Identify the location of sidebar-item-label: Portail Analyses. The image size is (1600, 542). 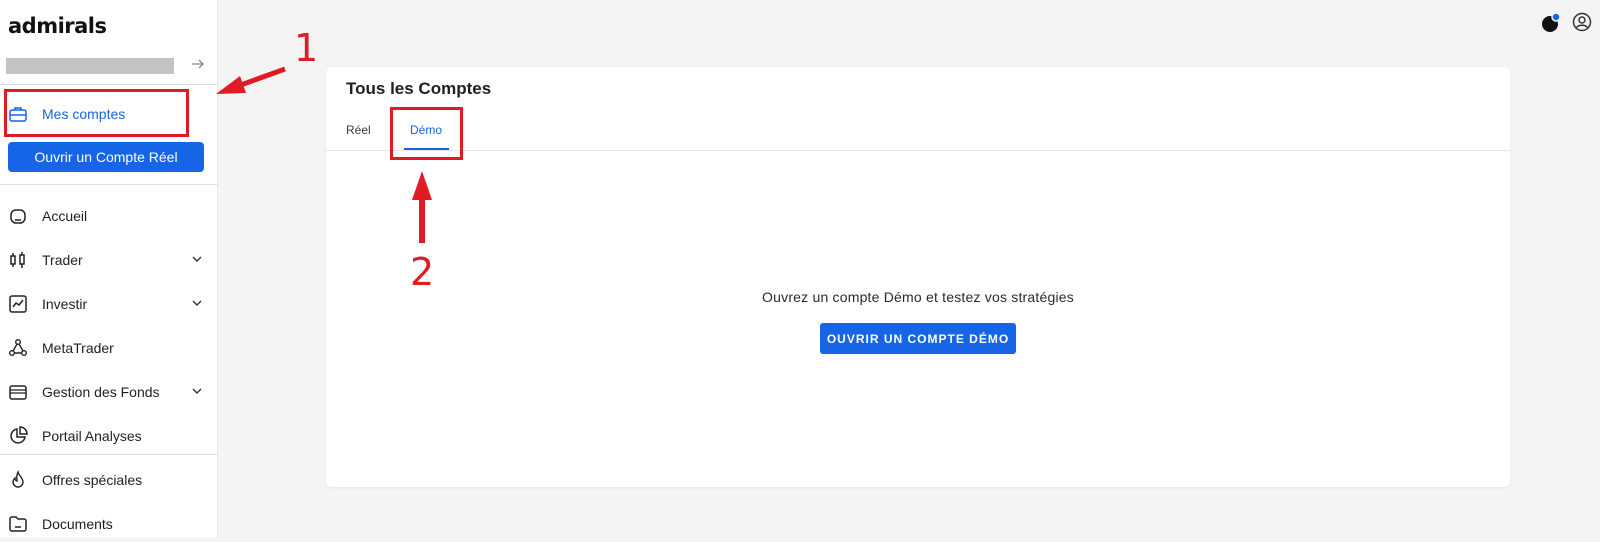
(92, 436).